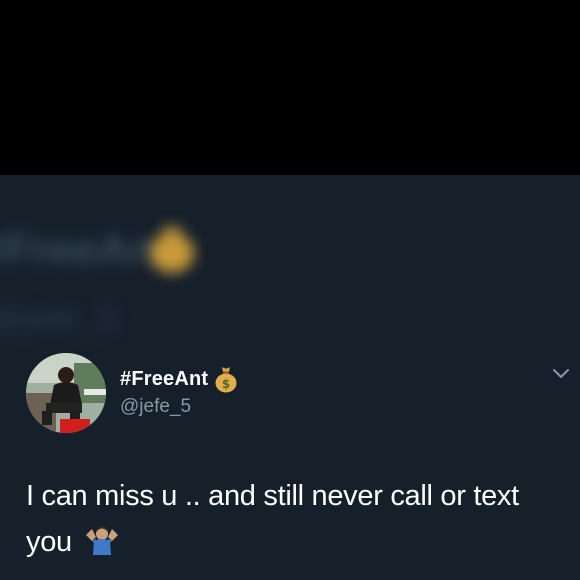 Image resolution: width=580 pixels, height=580 pixels. I want to click on avatar, so click(66, 393).